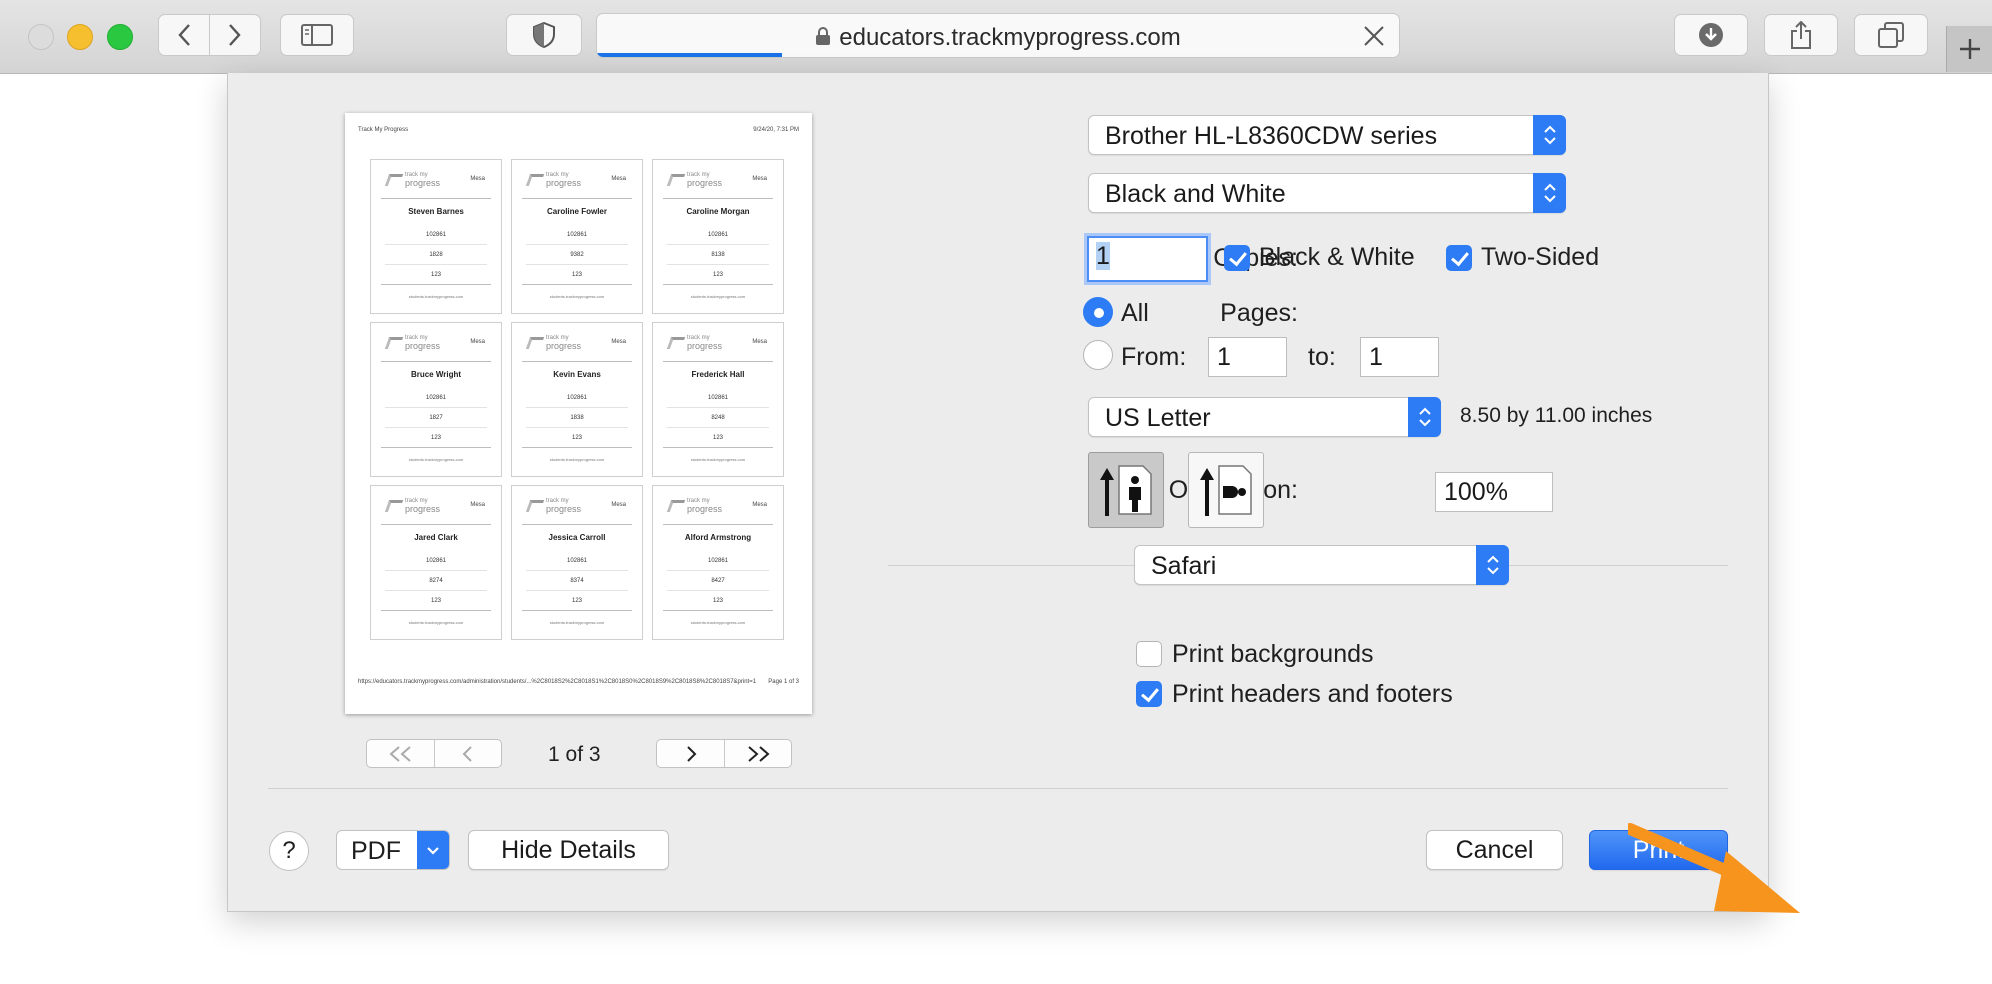 The height and width of the screenshot is (984, 1992). I want to click on paper-size-select: US Letter, so click(1264, 417).